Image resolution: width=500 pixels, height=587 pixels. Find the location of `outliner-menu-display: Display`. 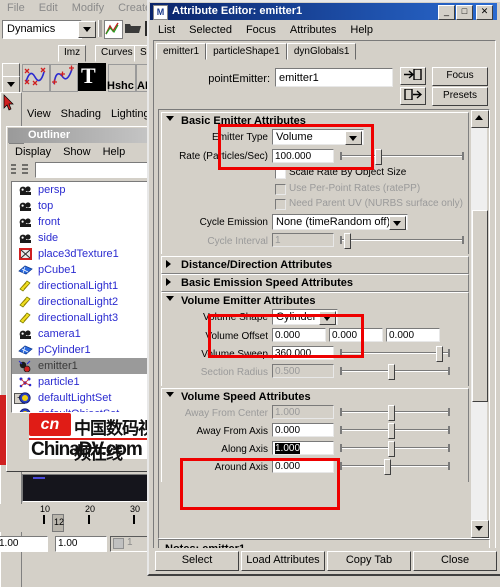

outliner-menu-display: Display is located at coordinates (33, 152).